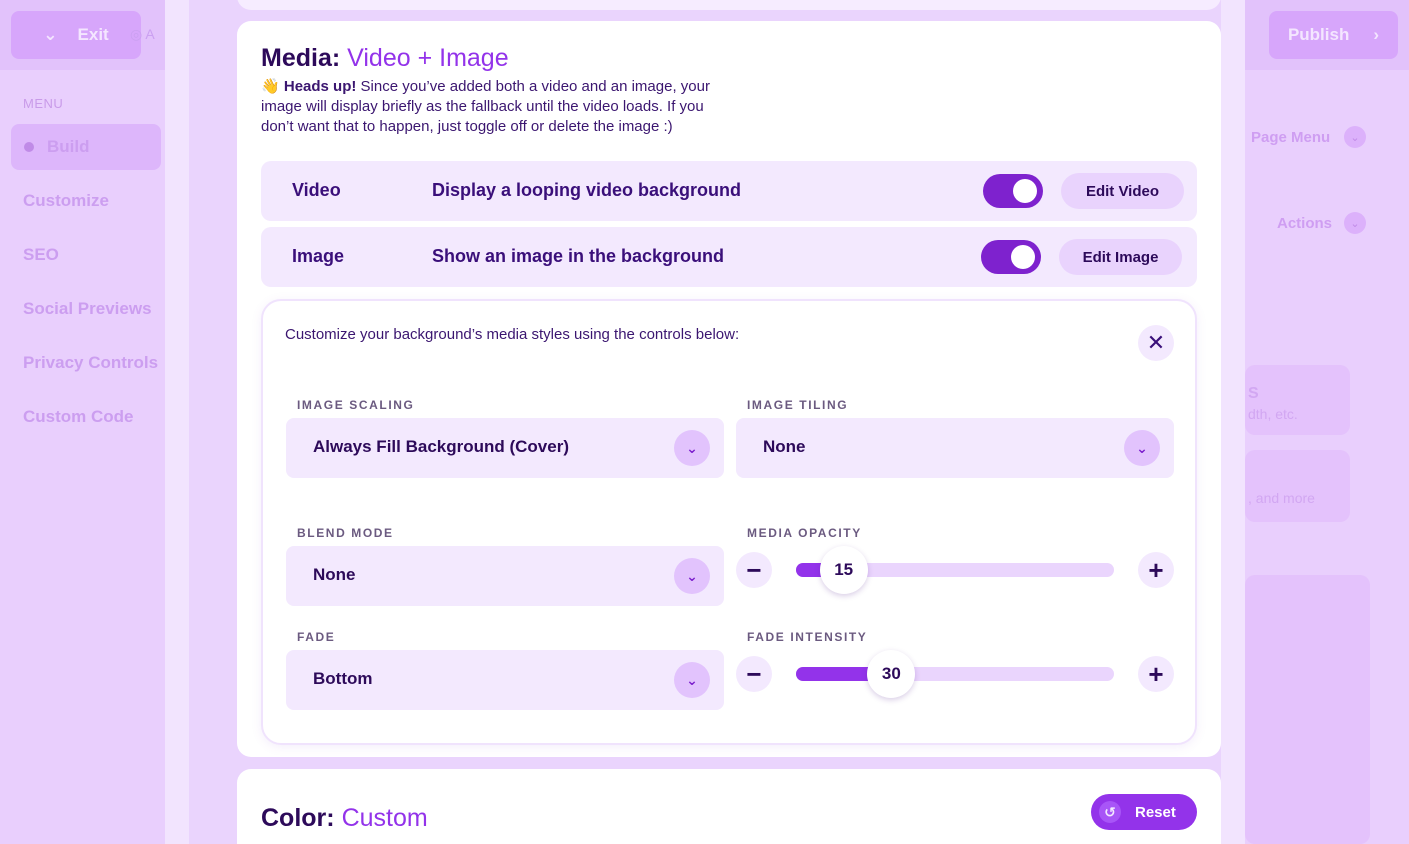 This screenshot has height=844, width=1409. I want to click on wave-icon: 👋, so click(270, 86).